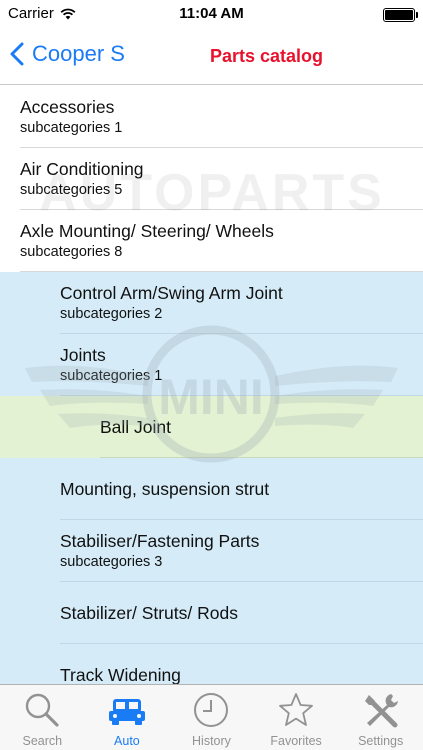 The height and width of the screenshot is (750, 423). What do you see at coordinates (211, 741) in the screenshot?
I see `tab-history-label: History` at bounding box center [211, 741].